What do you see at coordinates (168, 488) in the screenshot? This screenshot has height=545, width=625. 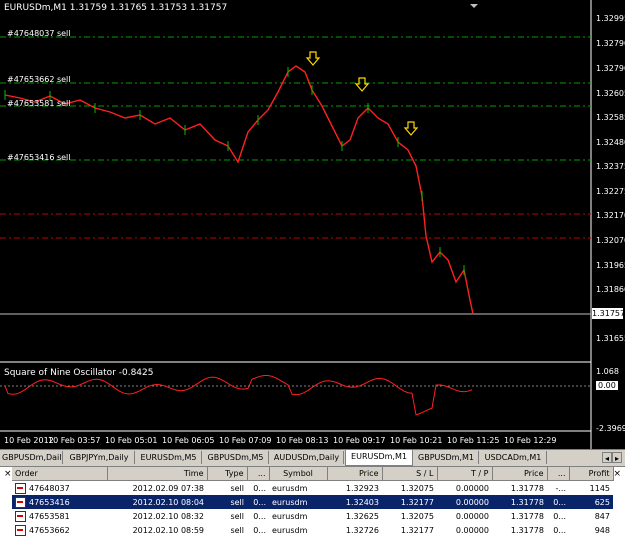 I see `table-cell: 2012.02.09 07:38` at bounding box center [168, 488].